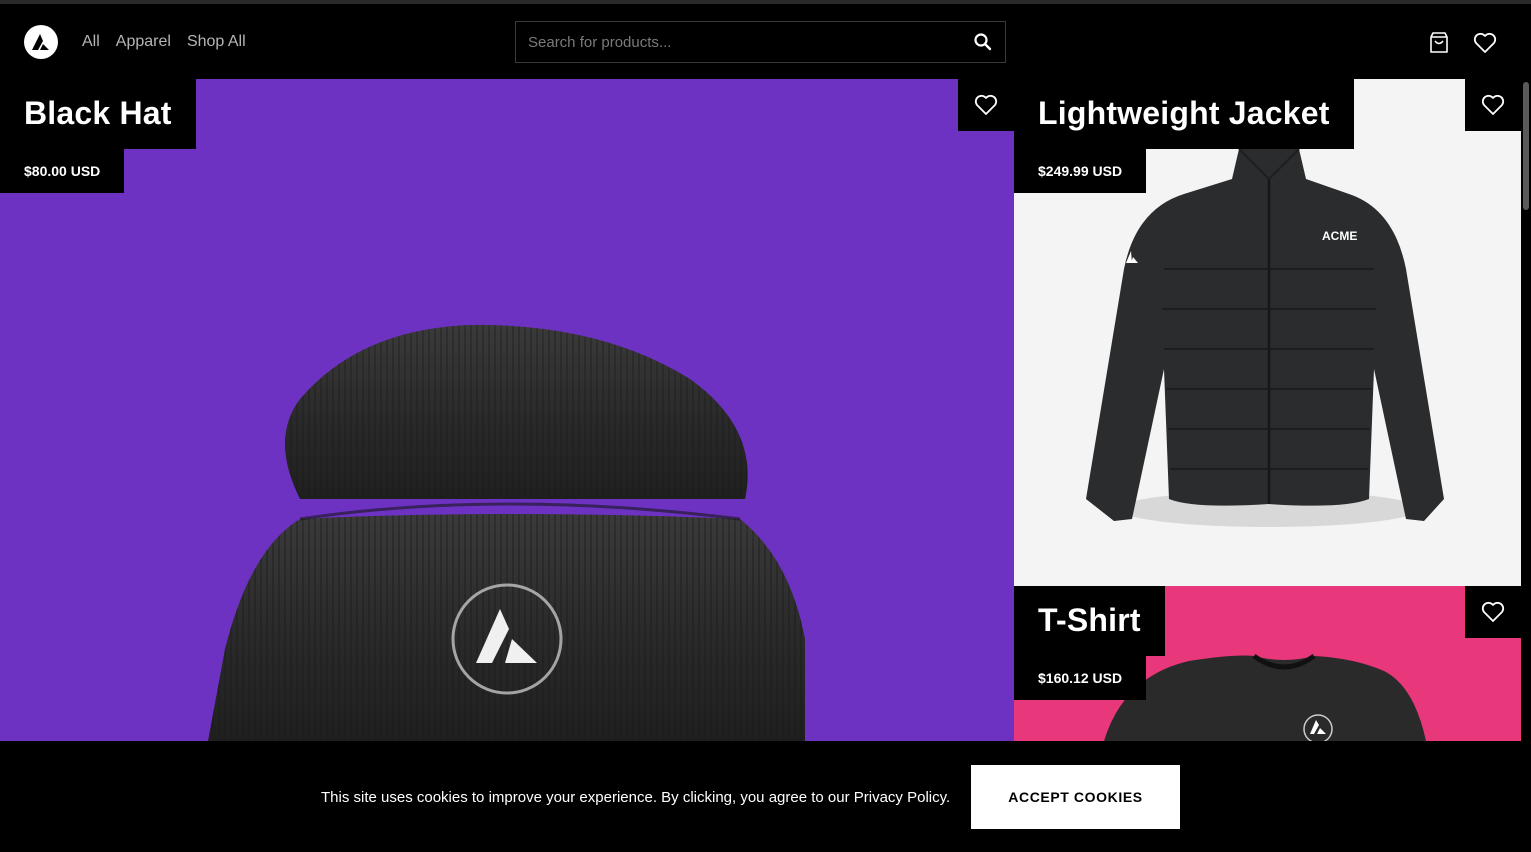  What do you see at coordinates (1089, 621) in the screenshot?
I see `product-title-t-shirt: T-Shirt` at bounding box center [1089, 621].